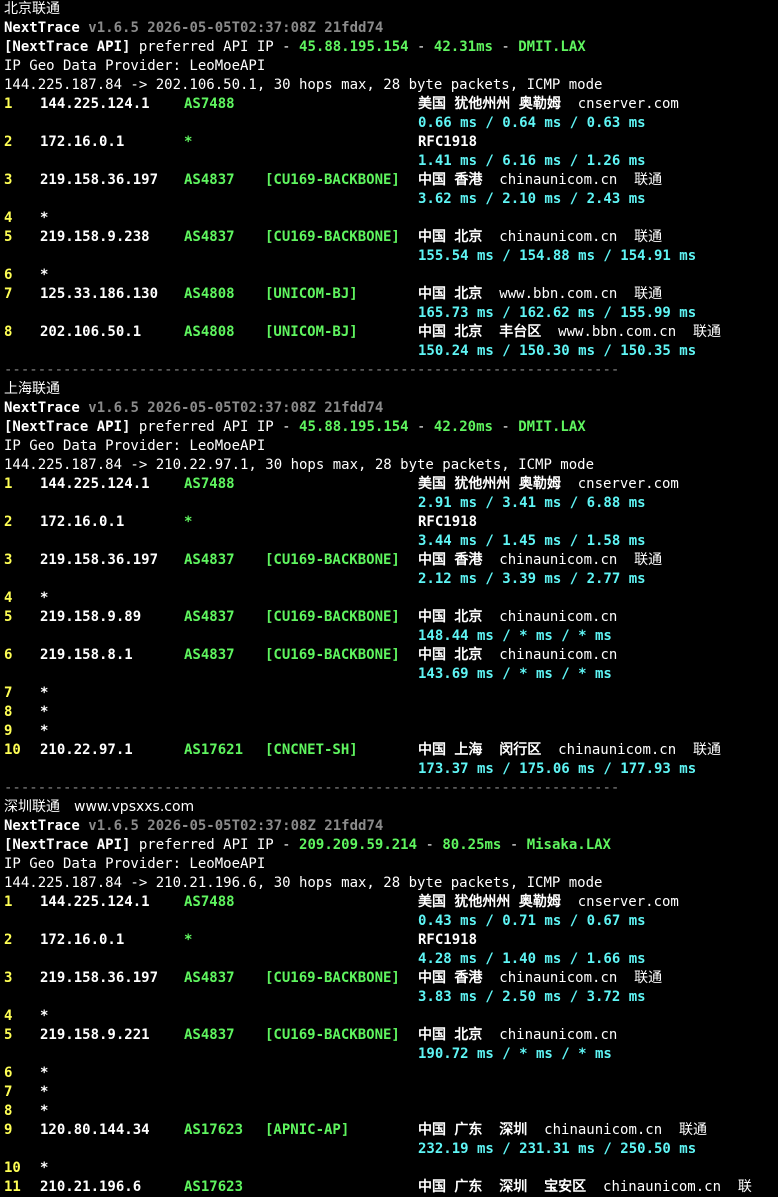 This screenshot has height=1197, width=778. What do you see at coordinates (517, 655) in the screenshot?
I see `hop-geo-group: 中国 北京 chinaunicom.cn` at bounding box center [517, 655].